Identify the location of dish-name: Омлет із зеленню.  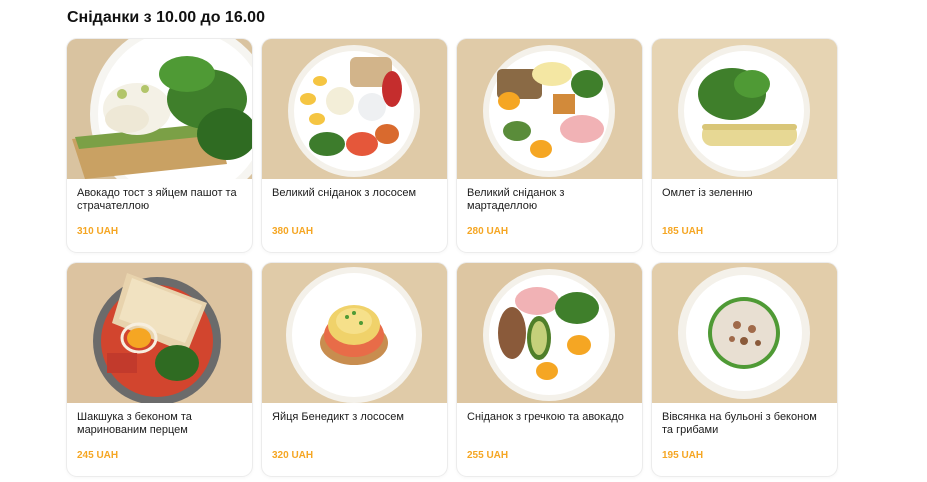
(707, 193).